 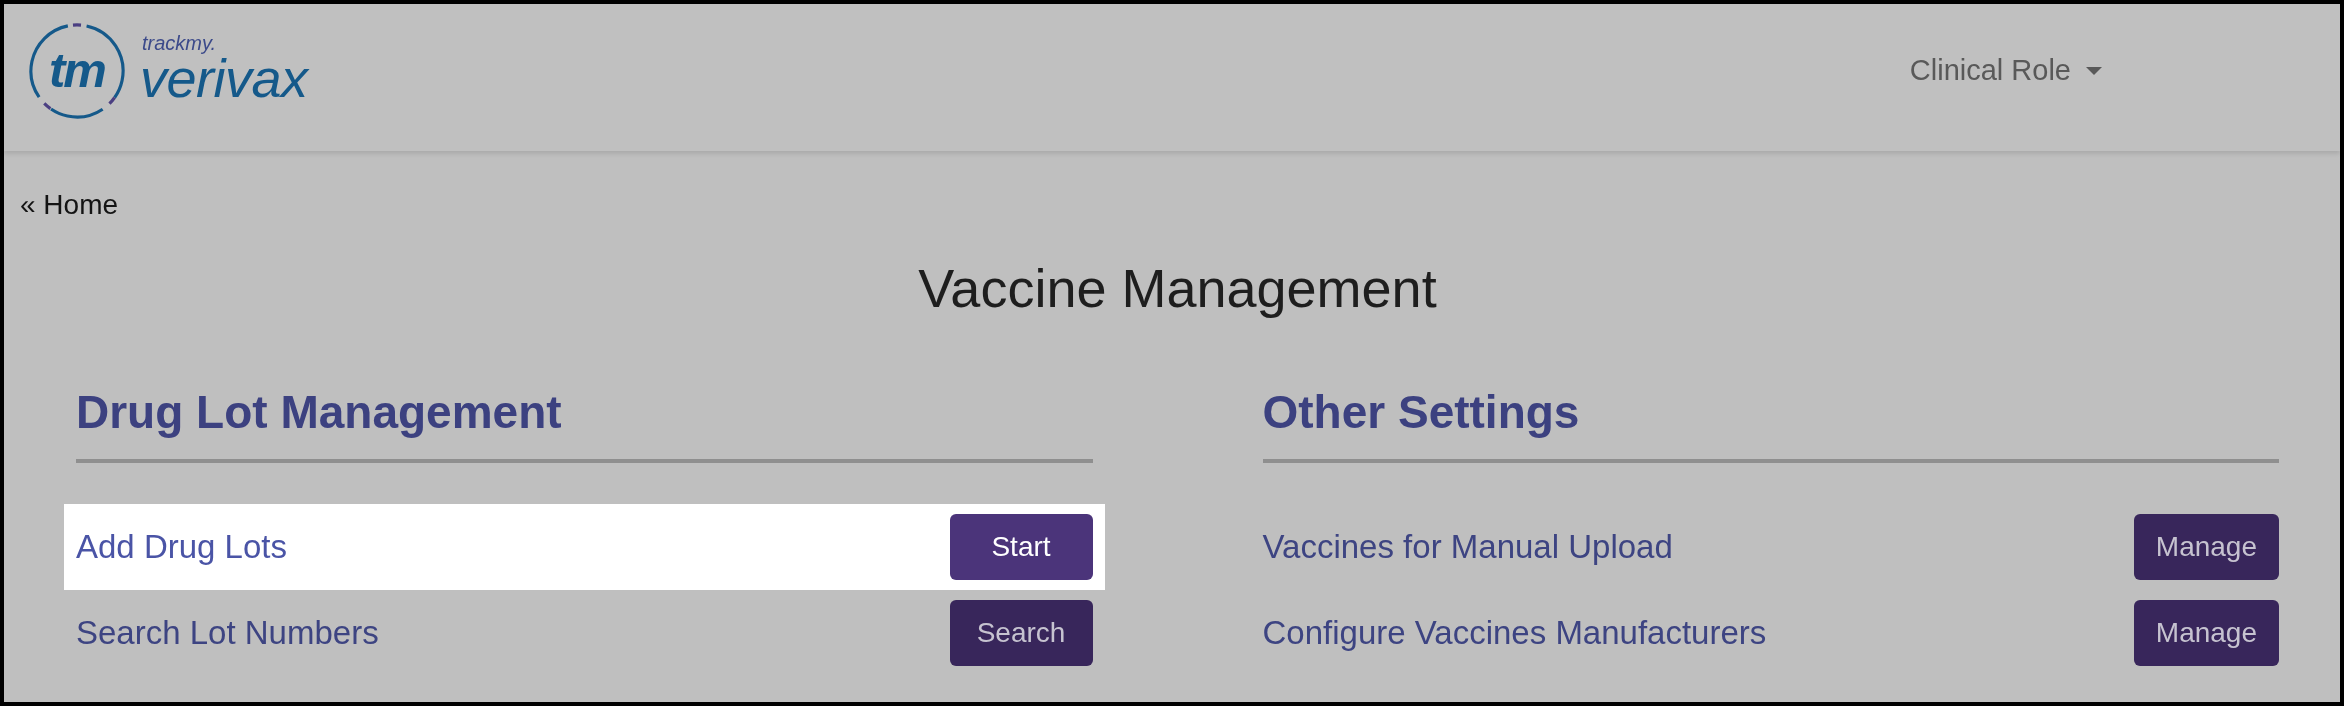 What do you see at coordinates (1021, 547) in the screenshot?
I see `action-button: Start` at bounding box center [1021, 547].